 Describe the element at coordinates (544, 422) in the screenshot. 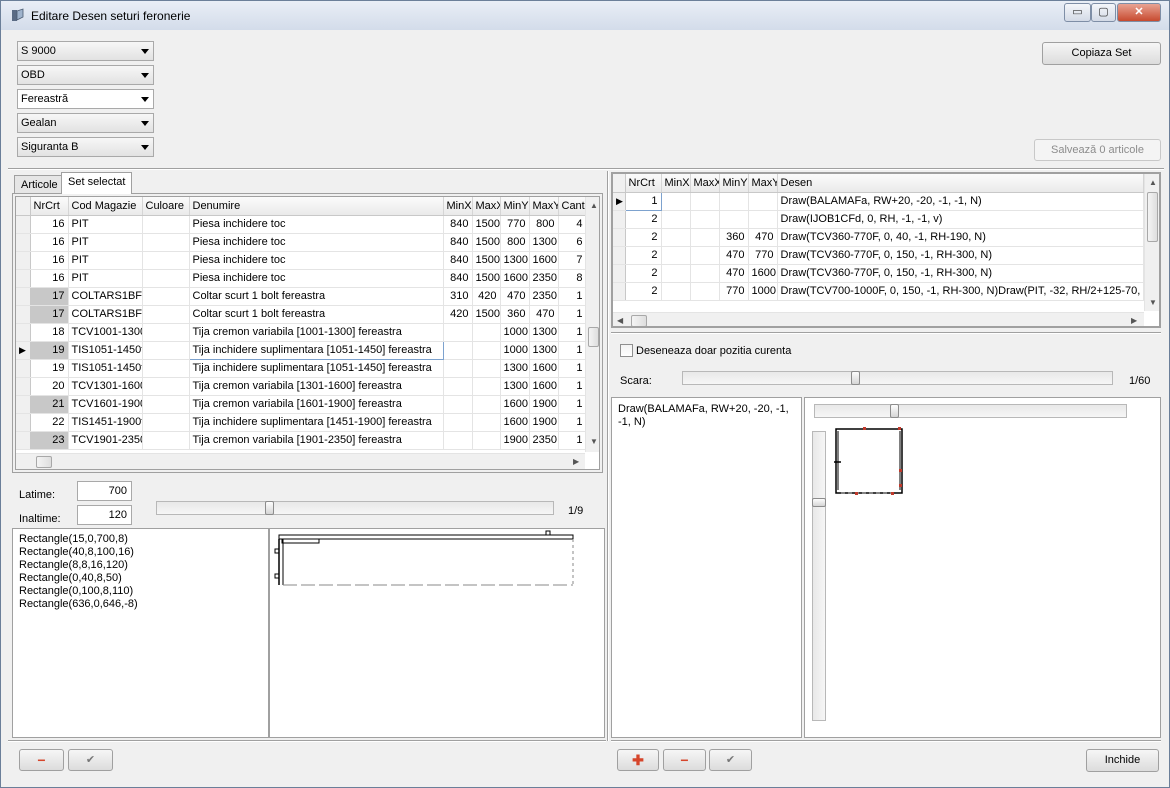

I see `table-cell: 1900` at that location.